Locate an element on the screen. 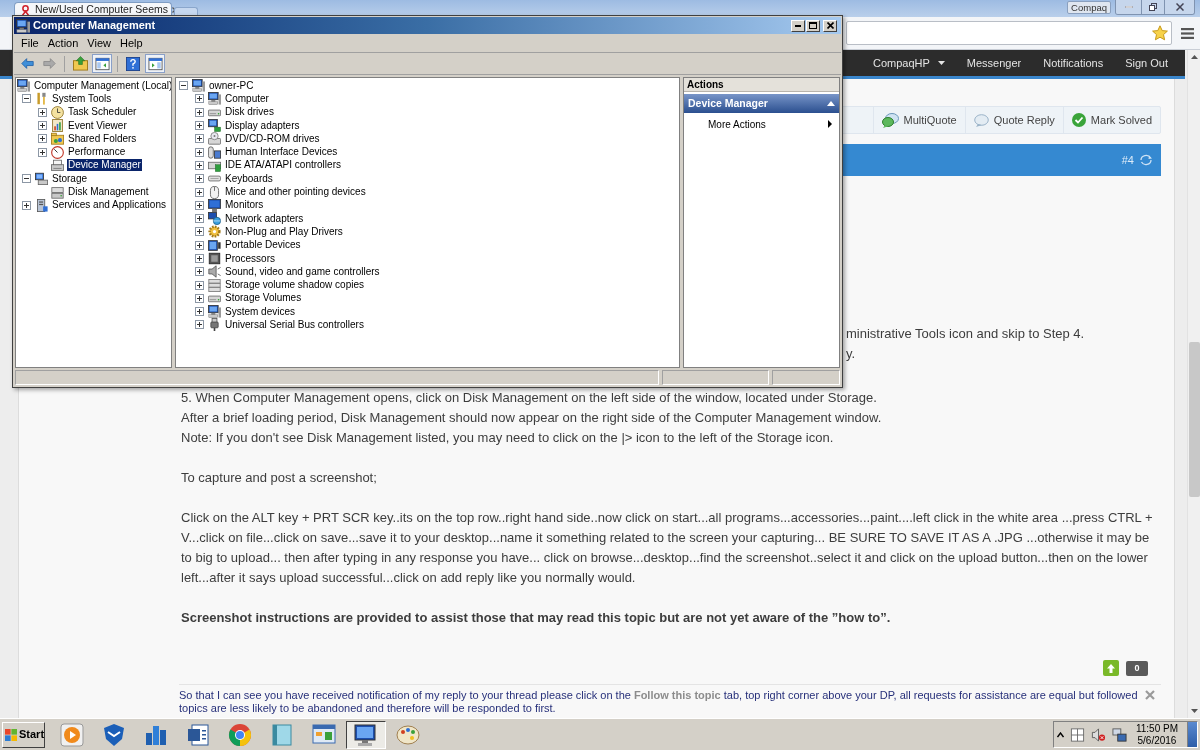 The height and width of the screenshot is (750, 1200). shield-icon is located at coordinates (114, 734).